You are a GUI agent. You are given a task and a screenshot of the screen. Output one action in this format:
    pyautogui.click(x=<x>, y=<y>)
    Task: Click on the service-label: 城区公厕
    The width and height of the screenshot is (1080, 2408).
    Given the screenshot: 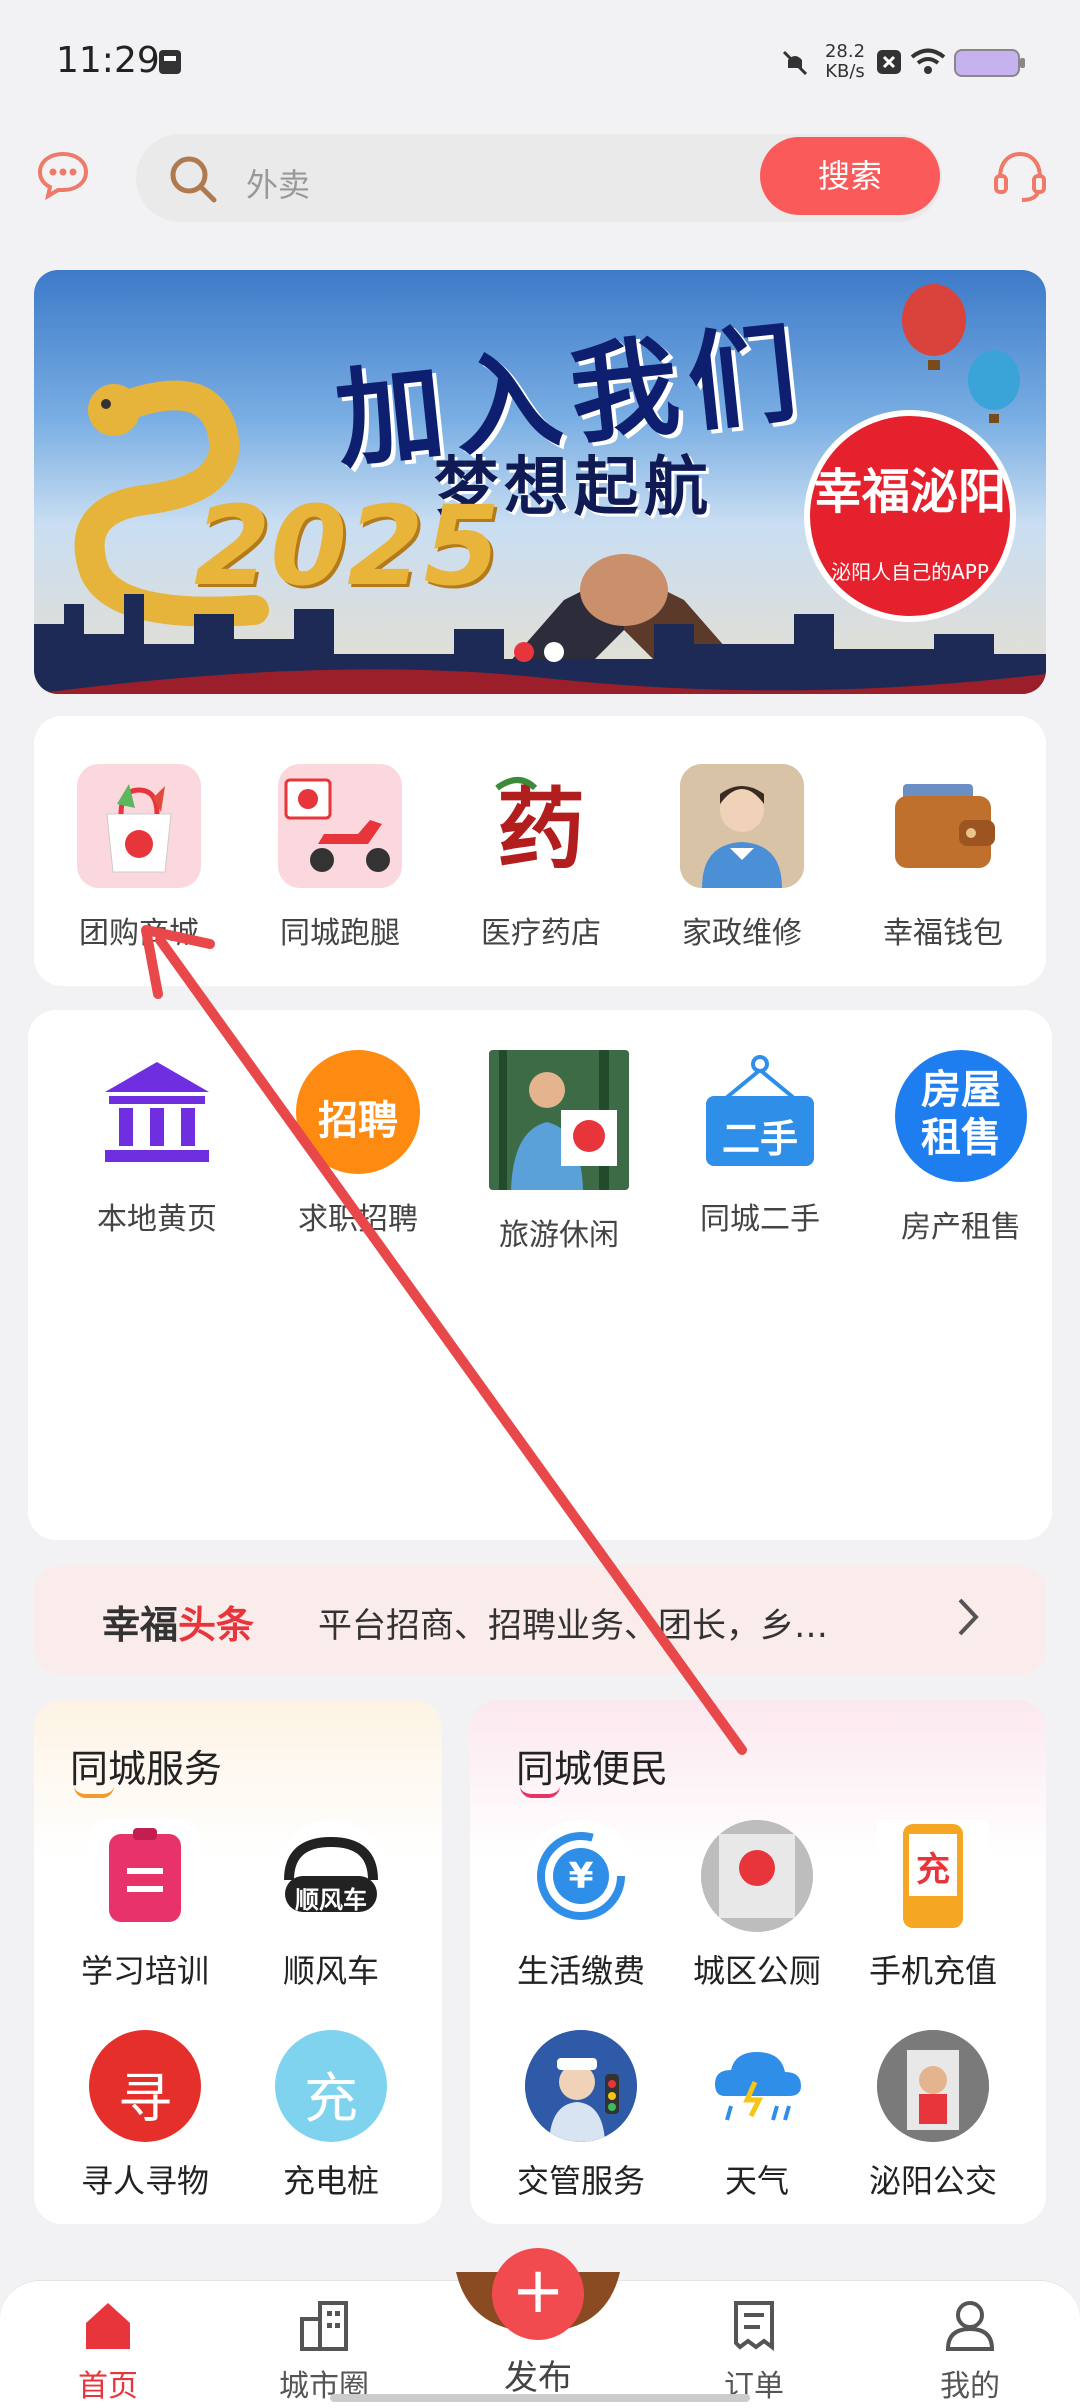 What is the action you would take?
    pyautogui.click(x=756, y=1971)
    